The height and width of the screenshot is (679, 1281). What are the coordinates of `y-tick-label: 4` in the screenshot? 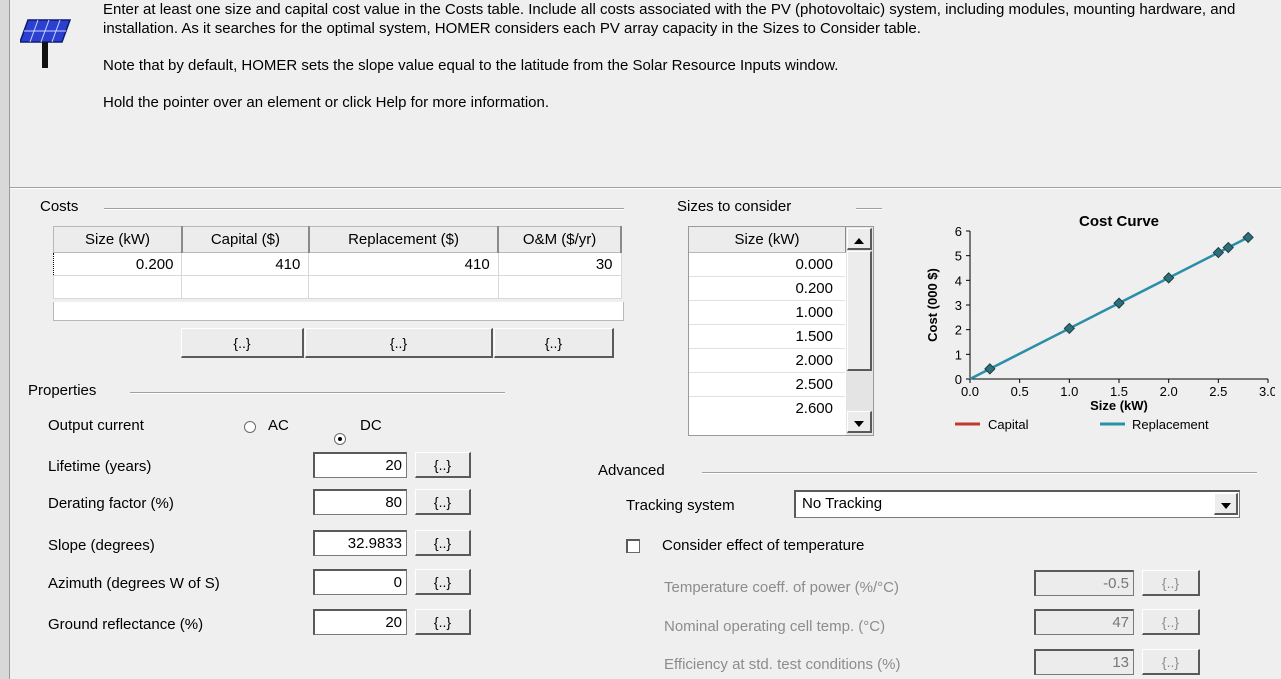 It's located at (958, 280).